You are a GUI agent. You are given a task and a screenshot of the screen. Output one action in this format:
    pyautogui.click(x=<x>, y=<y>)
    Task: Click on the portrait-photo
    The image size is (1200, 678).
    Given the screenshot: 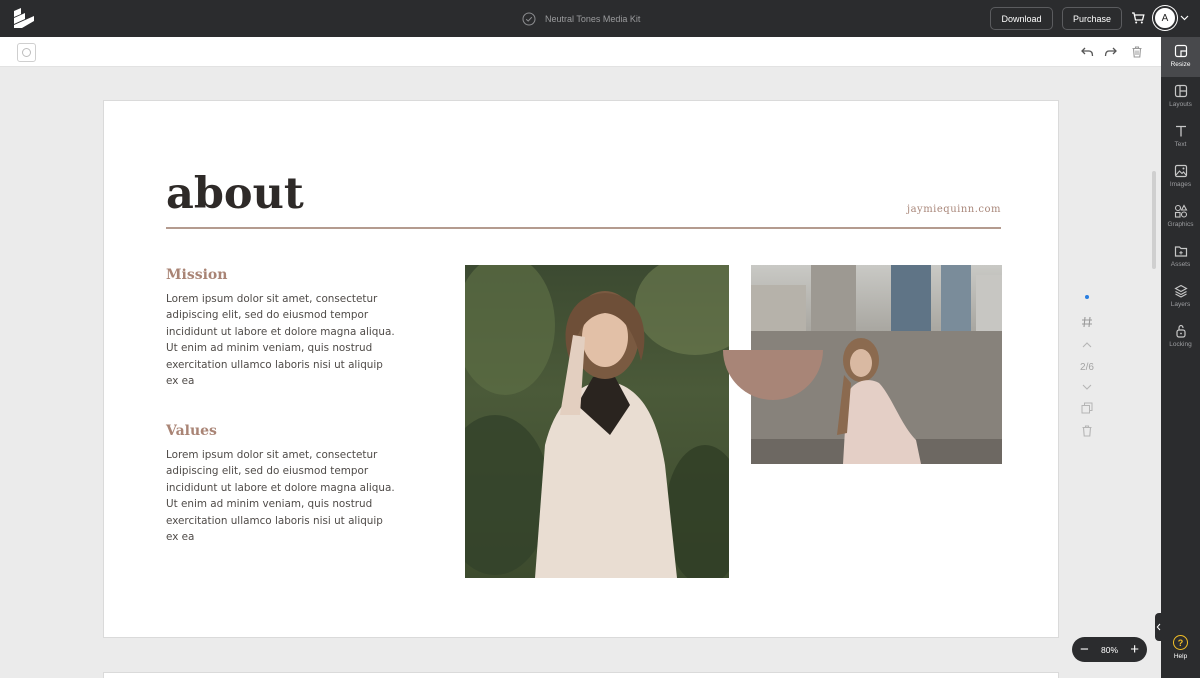 What is the action you would take?
    pyautogui.click(x=597, y=421)
    